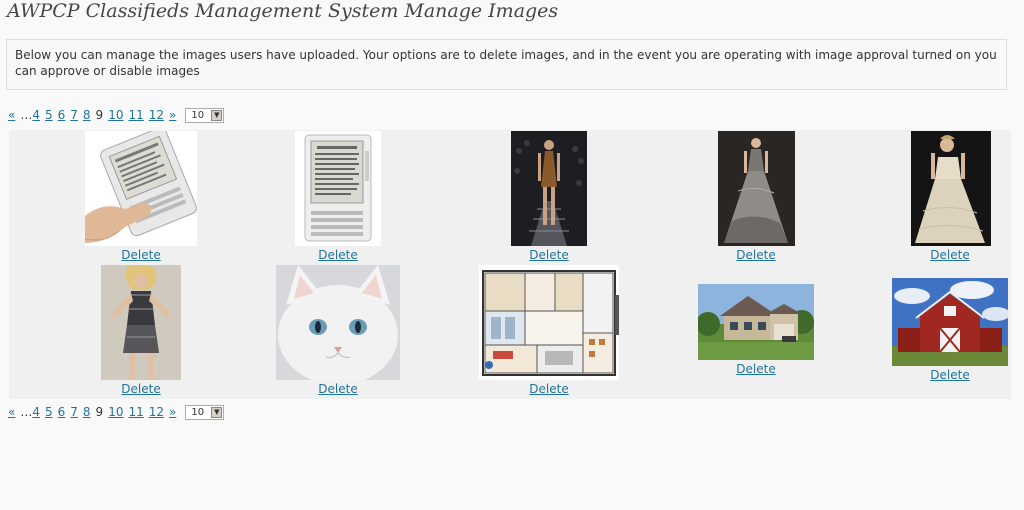 This screenshot has height=510, width=1024. I want to click on pagination-bottom: « … 4 5 6 7 8 9 10 11 12 » 10 ▼, so click(116, 412).